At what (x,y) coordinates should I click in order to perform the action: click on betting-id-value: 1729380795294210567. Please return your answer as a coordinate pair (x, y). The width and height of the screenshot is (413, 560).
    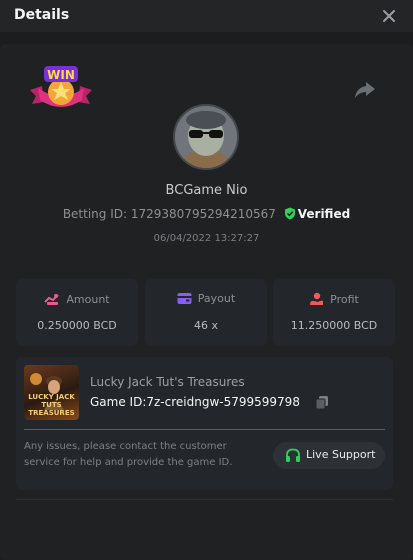
    Looking at the image, I should click on (203, 214).